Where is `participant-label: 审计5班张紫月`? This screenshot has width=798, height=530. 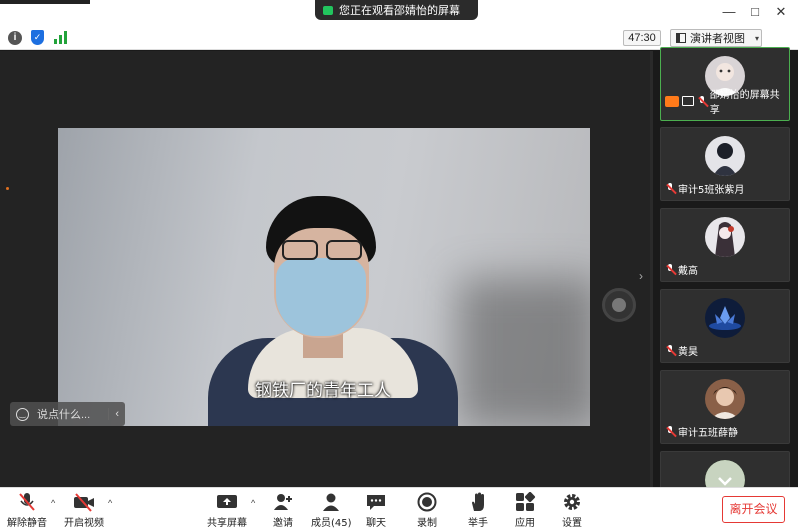 participant-label: 审计5班张紫月 is located at coordinates (704, 188).